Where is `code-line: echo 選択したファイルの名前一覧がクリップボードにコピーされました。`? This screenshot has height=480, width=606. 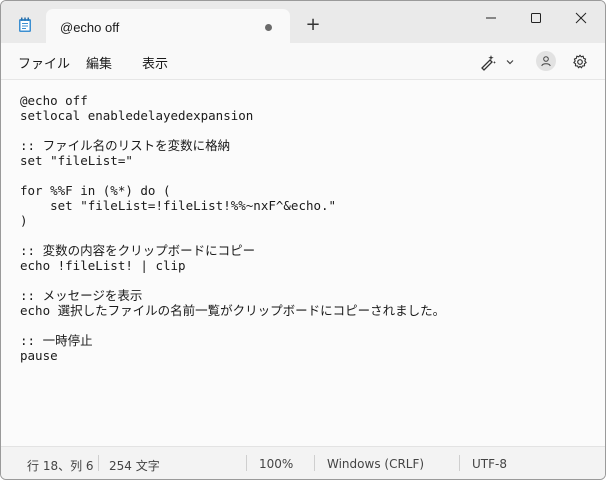 code-line: echo 選択したファイルの名前一覧がクリップボードにコピーされました。 is located at coordinates (233, 310).